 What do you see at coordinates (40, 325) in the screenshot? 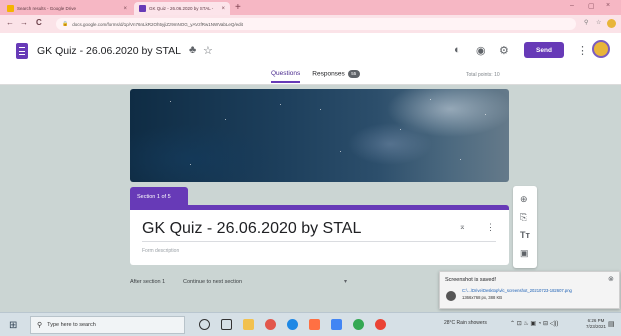
I see `search-icon: ⚲` at bounding box center [40, 325].